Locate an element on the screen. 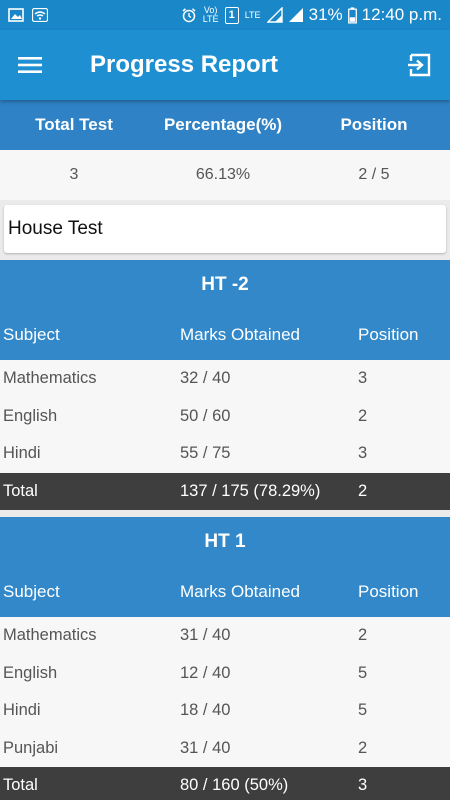 The height and width of the screenshot is (800, 450). menu-button is located at coordinates (30, 65).